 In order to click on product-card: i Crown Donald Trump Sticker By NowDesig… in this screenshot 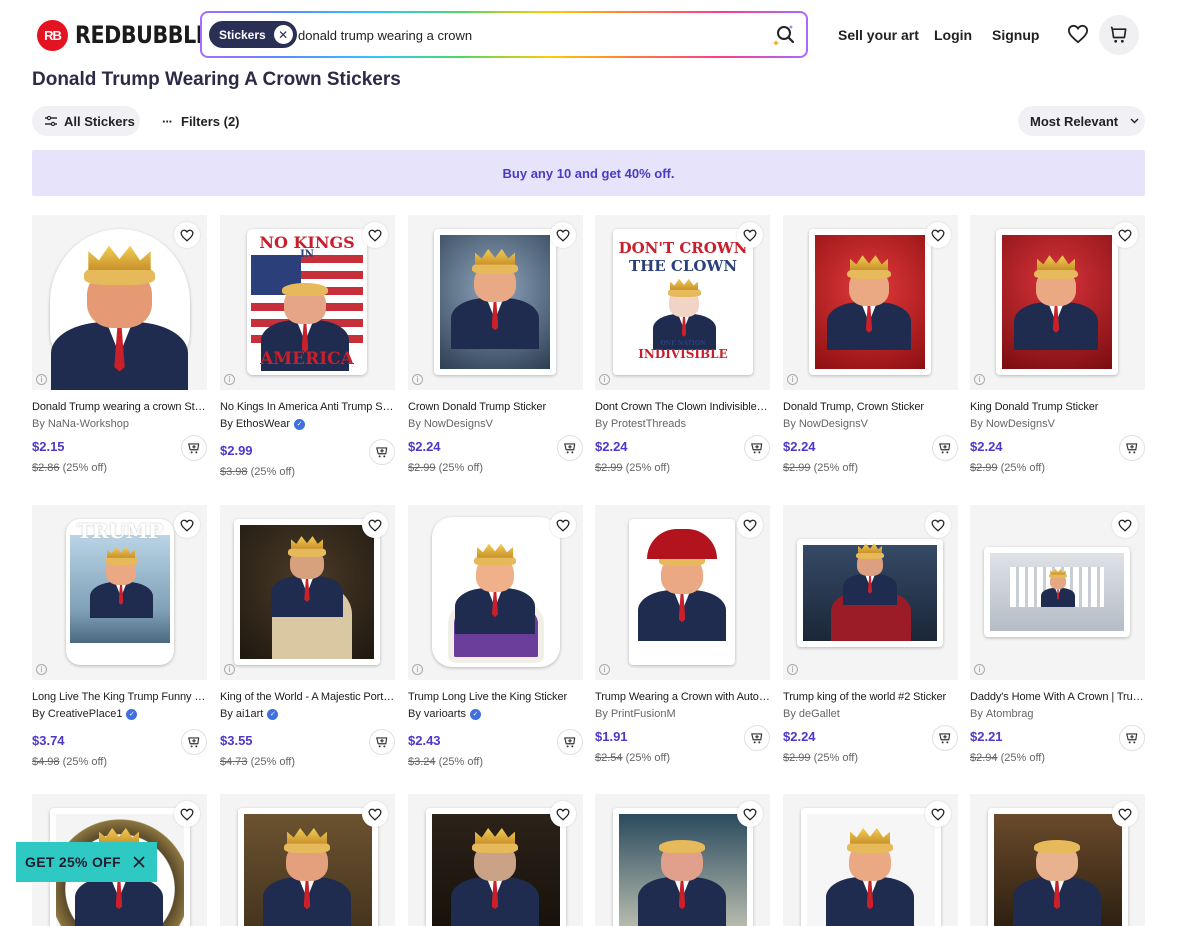, I will do `click(495, 350)`.